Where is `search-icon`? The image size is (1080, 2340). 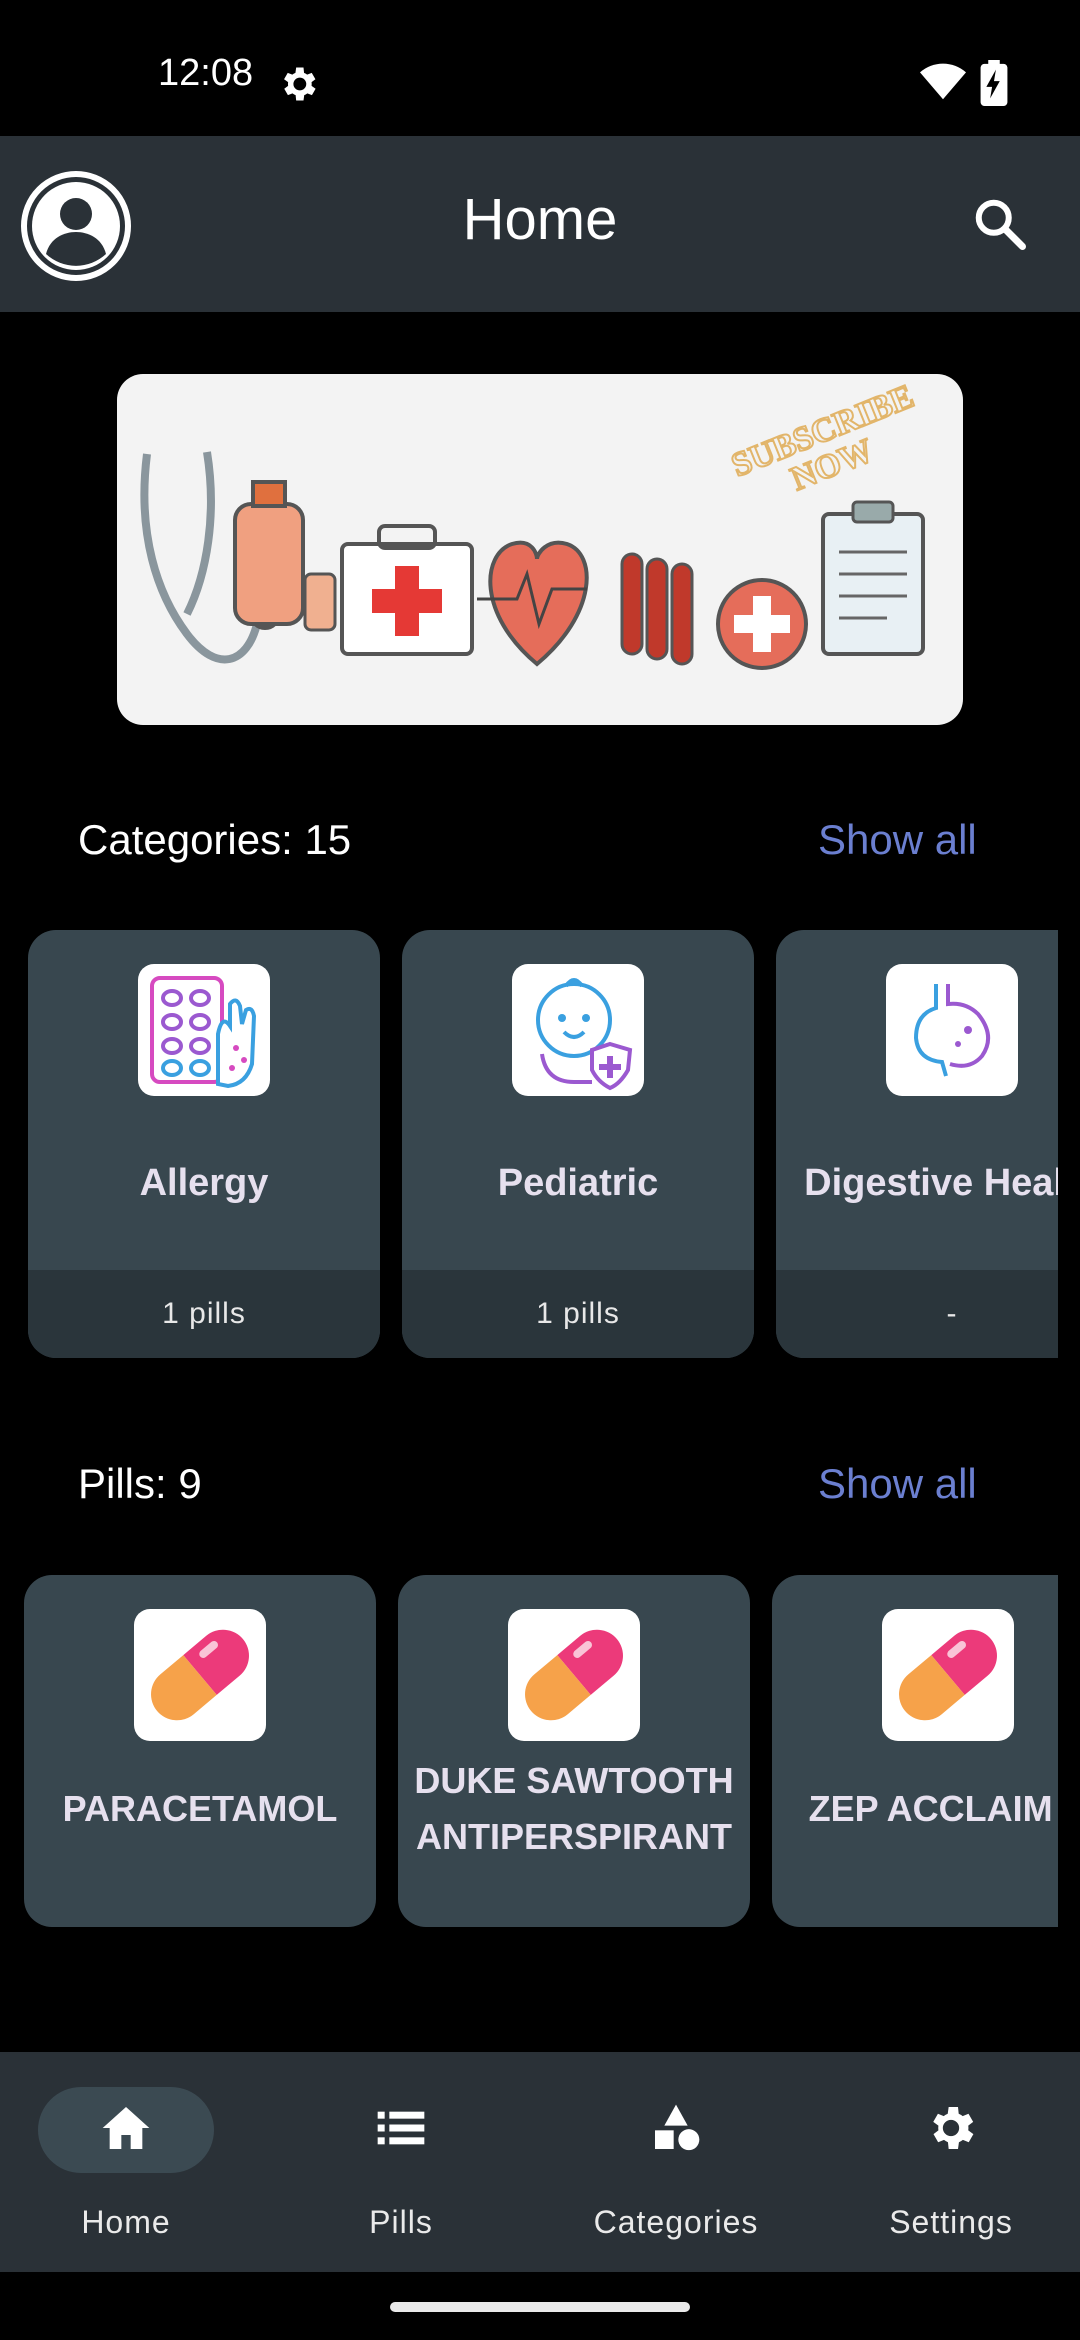 search-icon is located at coordinates (1000, 224).